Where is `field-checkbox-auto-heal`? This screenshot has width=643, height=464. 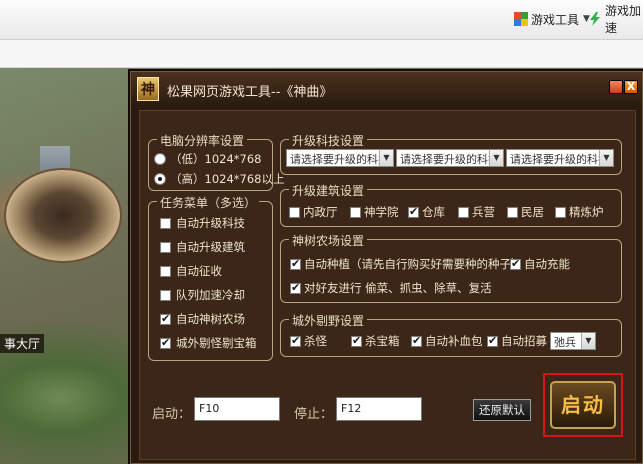
field-checkbox-auto-heal is located at coordinates (416, 340).